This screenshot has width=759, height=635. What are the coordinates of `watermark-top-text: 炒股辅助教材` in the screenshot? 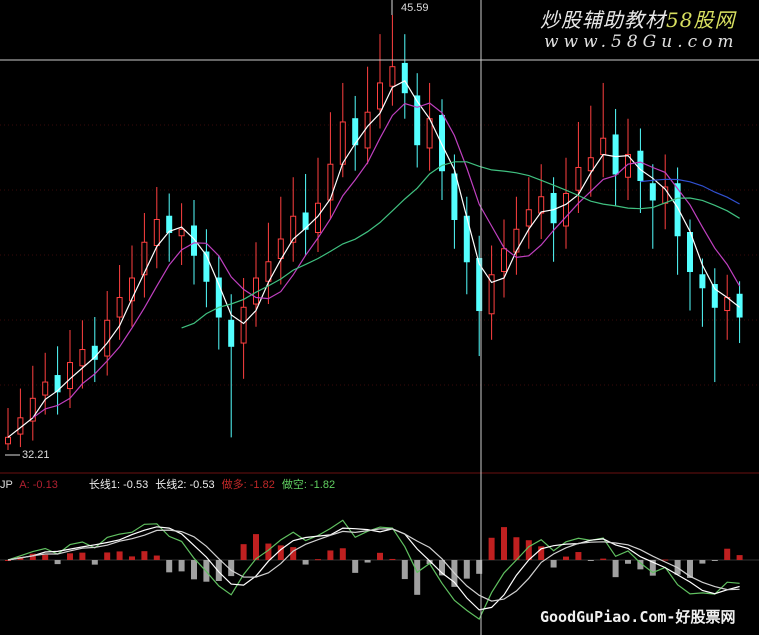 It's located at (603, 20).